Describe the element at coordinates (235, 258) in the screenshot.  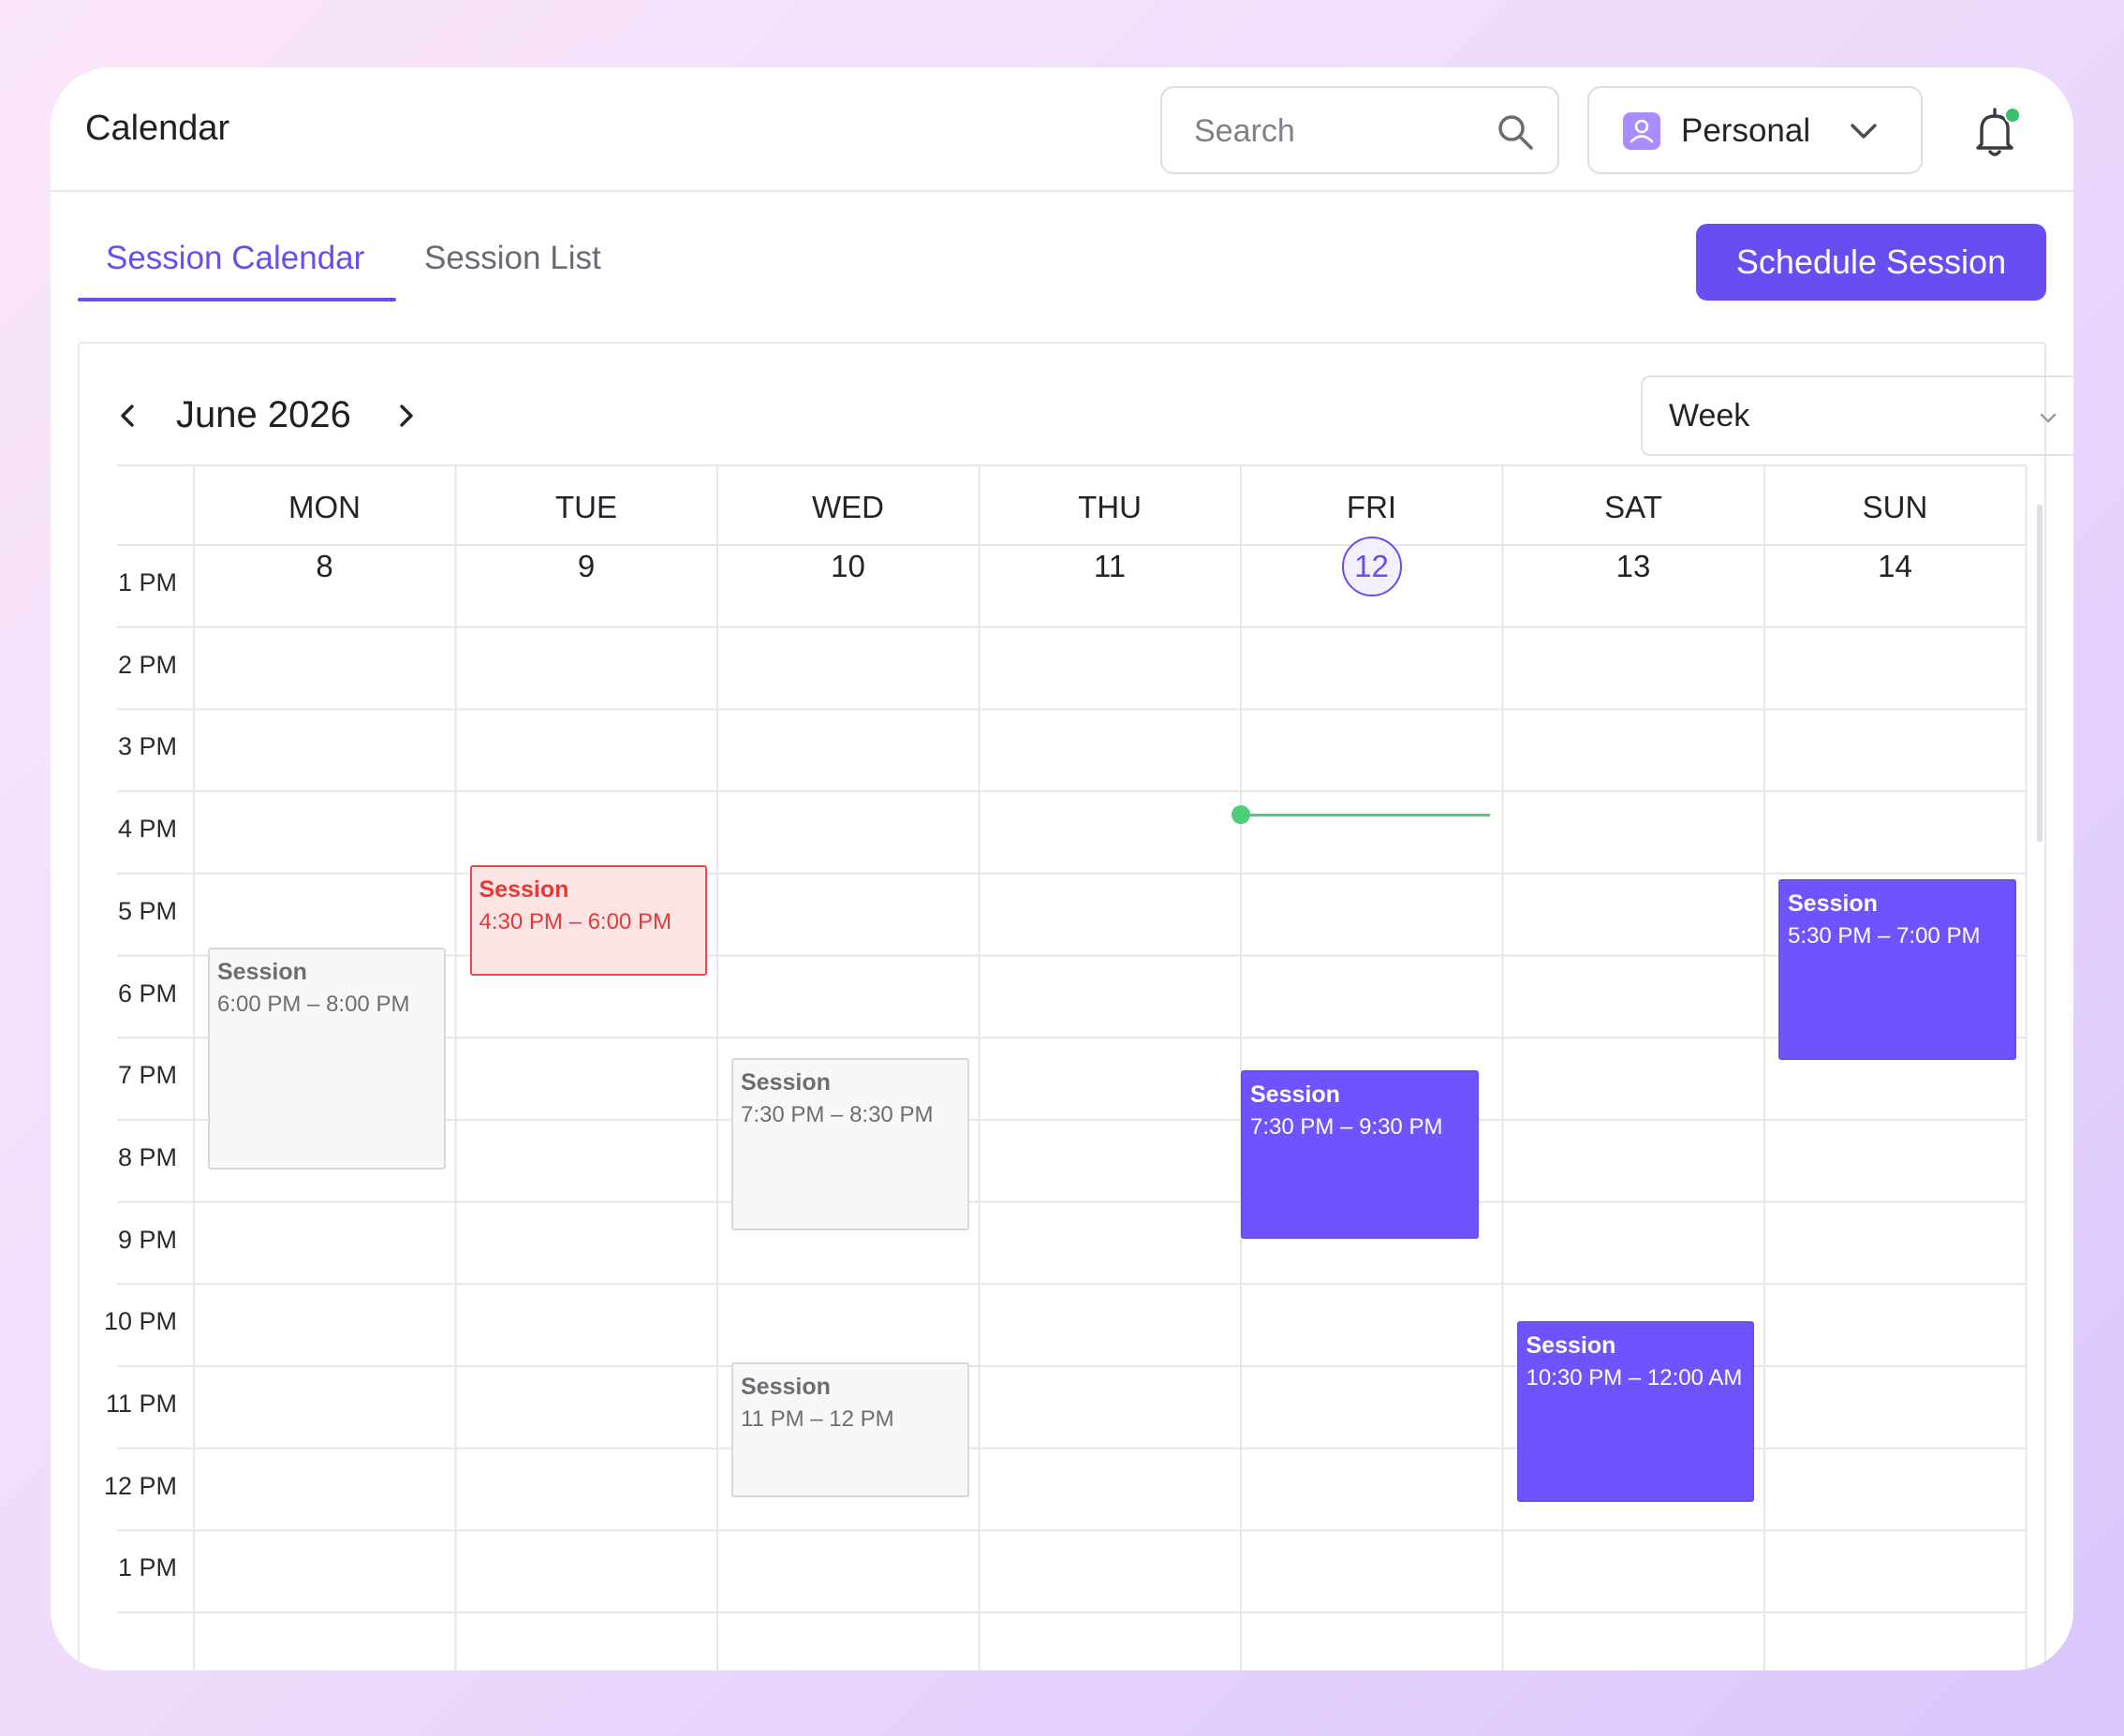
I see `tab-session-calendar: Session Calendar` at that location.